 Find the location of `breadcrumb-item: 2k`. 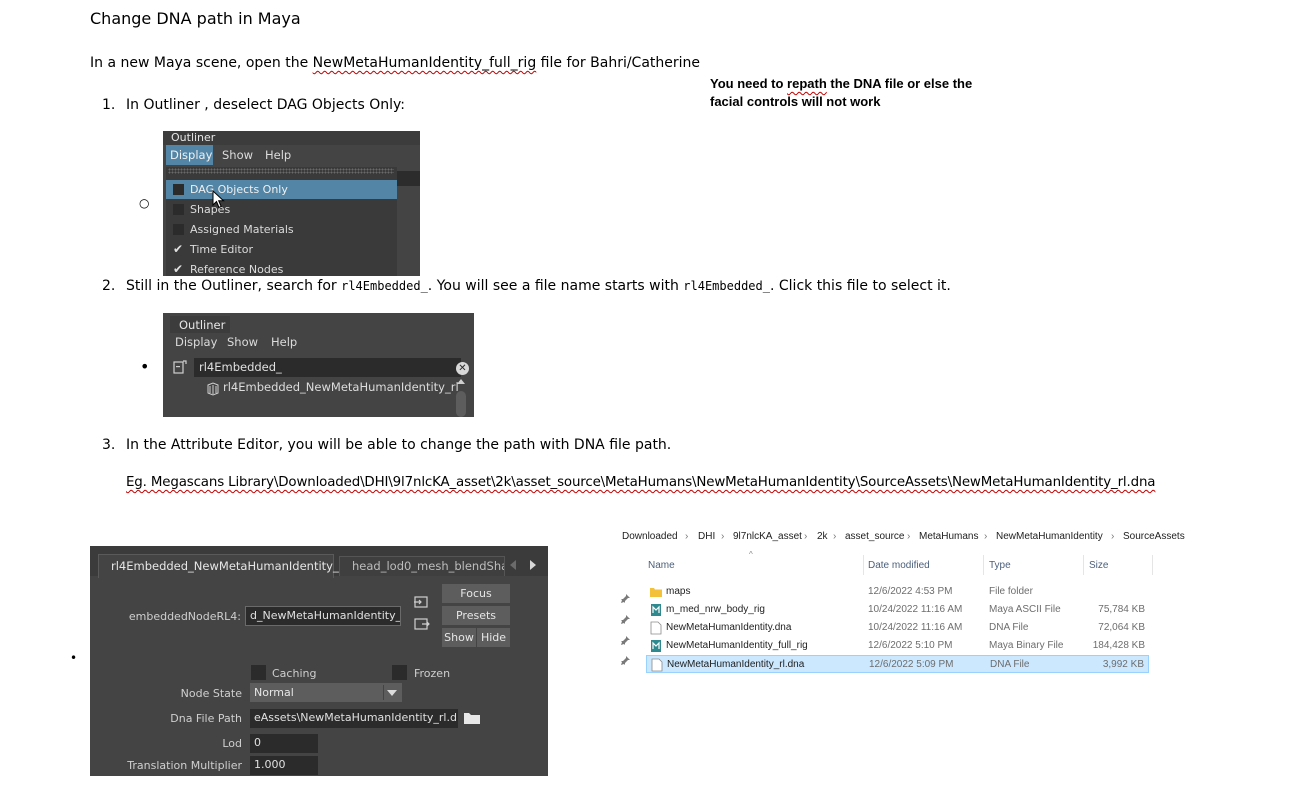

breadcrumb-item: 2k is located at coordinates (822, 536).